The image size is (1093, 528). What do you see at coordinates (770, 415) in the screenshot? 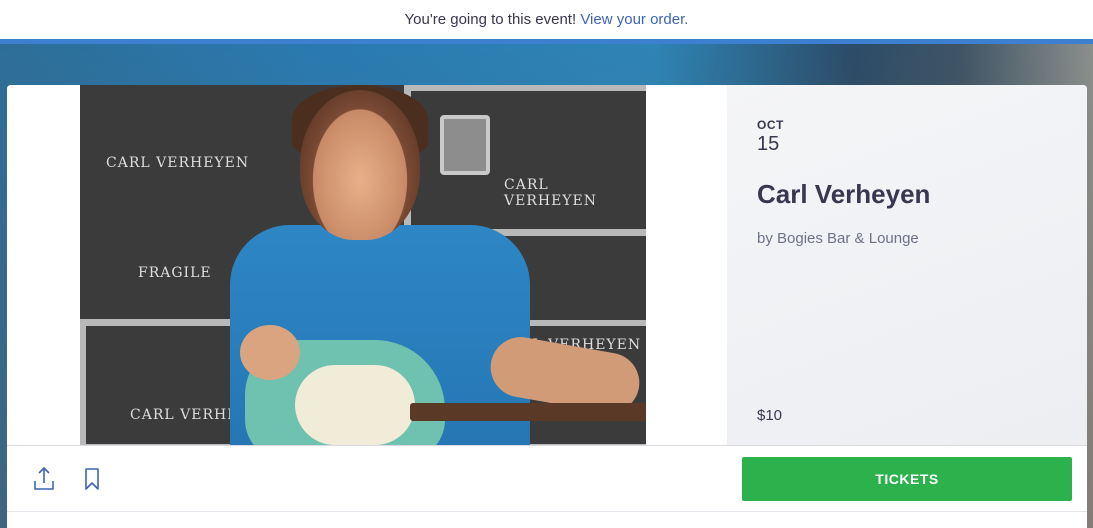
I see `event-price: $10` at bounding box center [770, 415].